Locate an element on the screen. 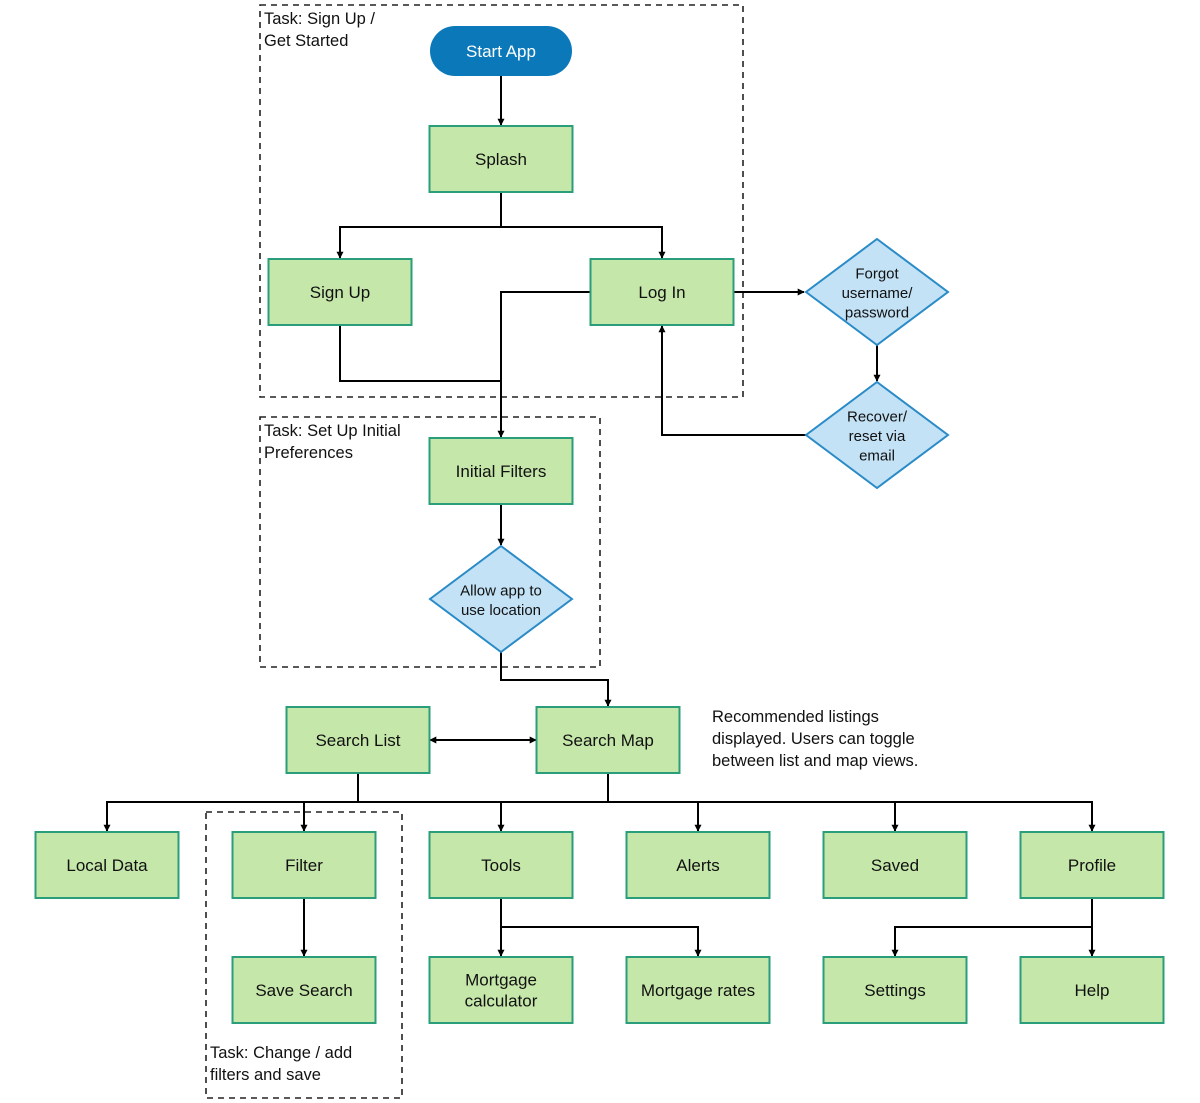 The image size is (1200, 1103). node-label: Local Data is located at coordinates (107, 865).